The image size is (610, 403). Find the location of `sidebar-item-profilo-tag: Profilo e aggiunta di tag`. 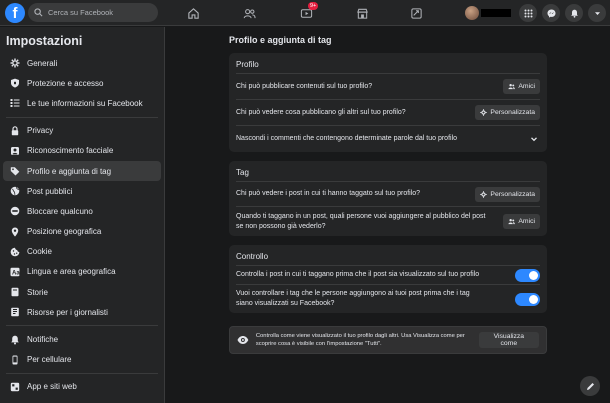

sidebar-item-profilo-tag: Profilo e aggiunta di tag is located at coordinates (82, 171).